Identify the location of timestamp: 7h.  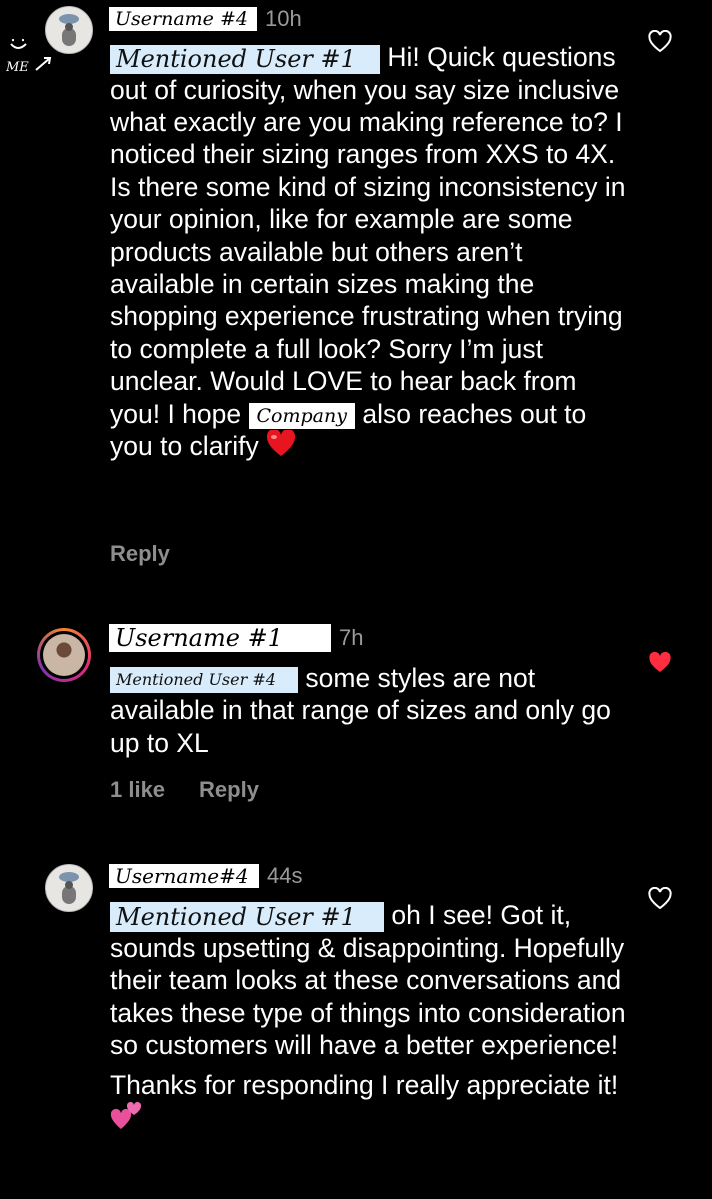
(351, 637).